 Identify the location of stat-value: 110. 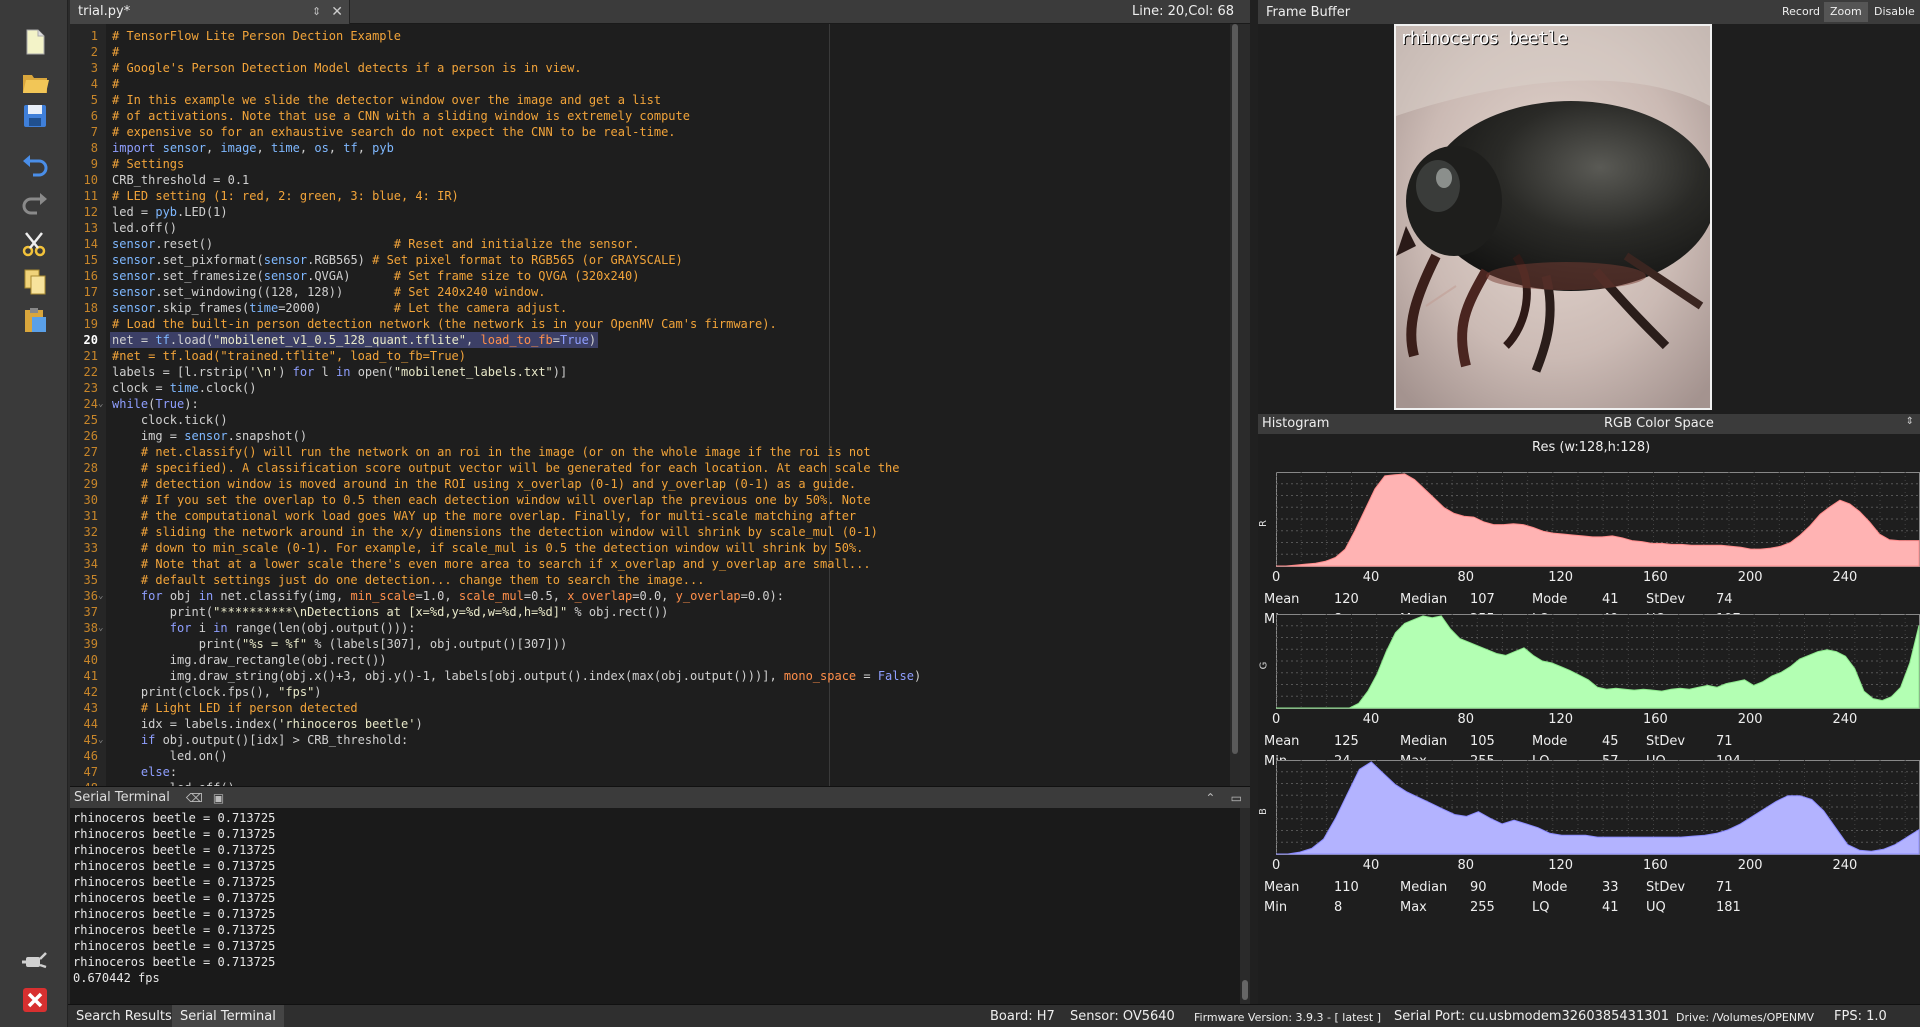
(1346, 887).